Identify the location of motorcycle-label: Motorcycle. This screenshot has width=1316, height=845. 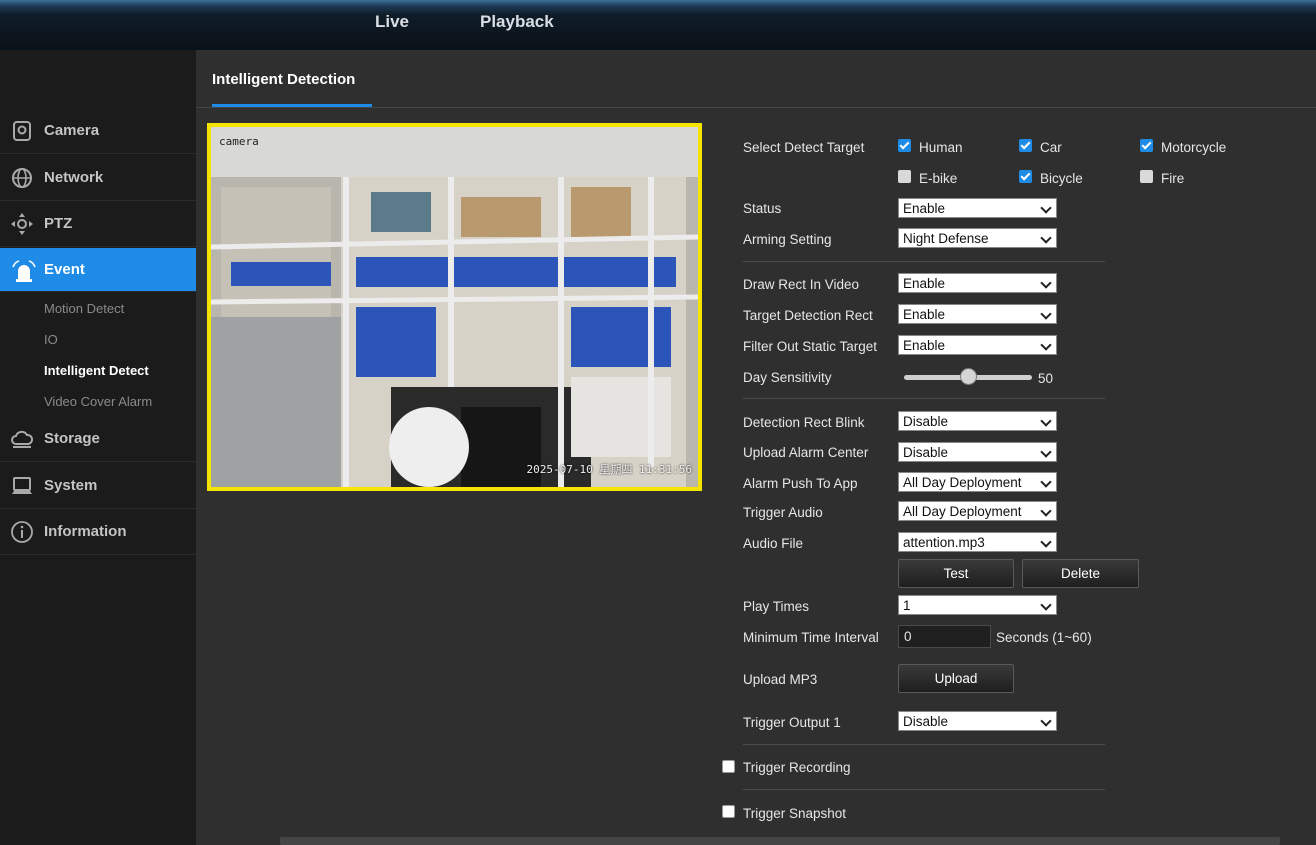
(1194, 147).